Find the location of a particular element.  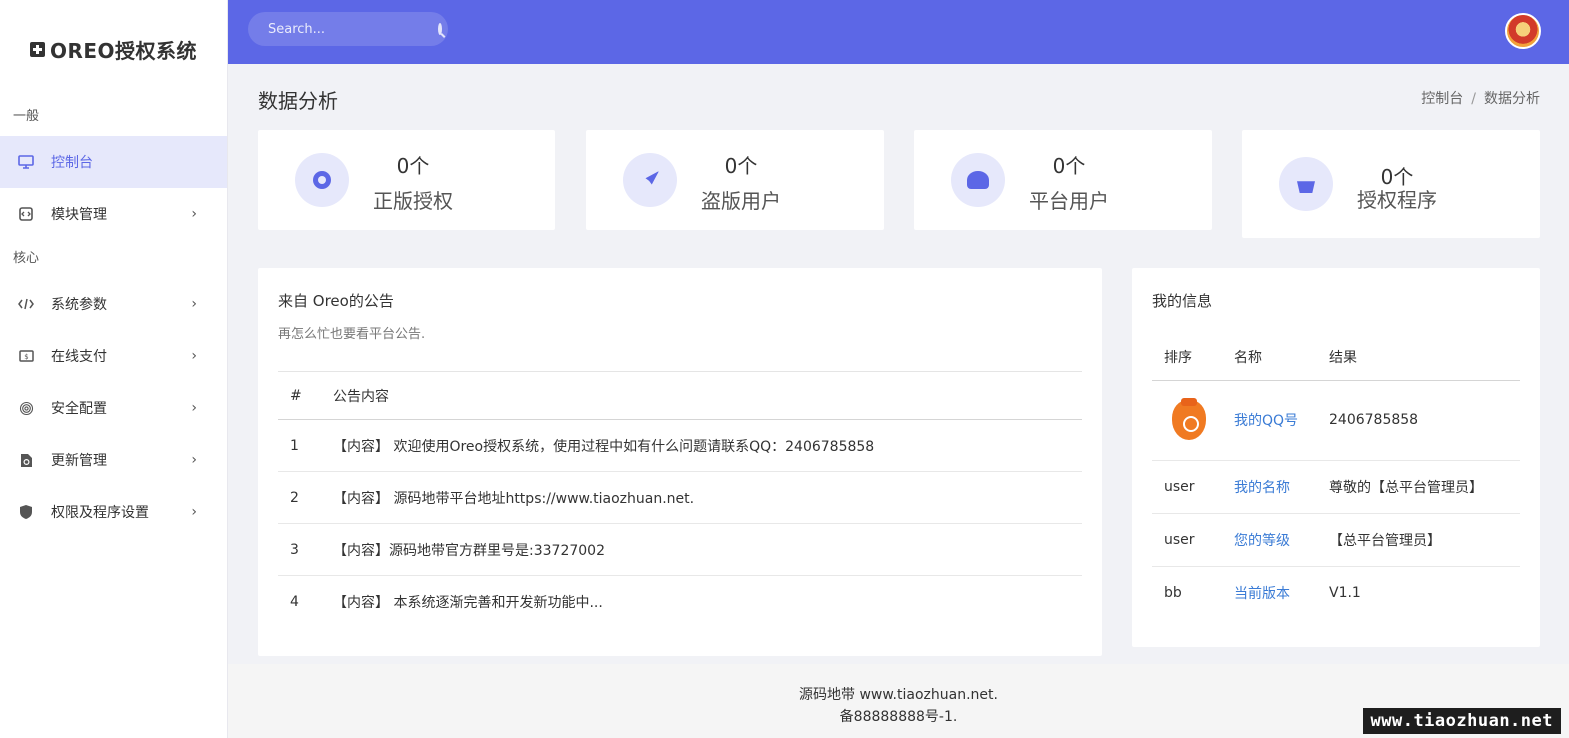

sidebar-item-dashboard: 控制台 is located at coordinates (113, 162).